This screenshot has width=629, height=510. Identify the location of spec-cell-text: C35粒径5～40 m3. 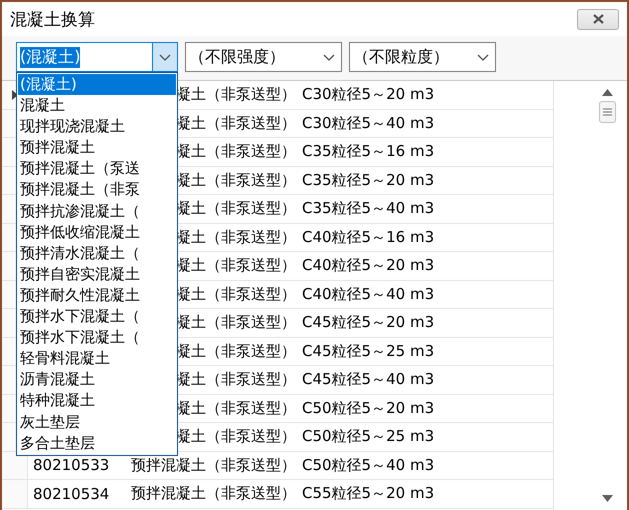
(367, 208).